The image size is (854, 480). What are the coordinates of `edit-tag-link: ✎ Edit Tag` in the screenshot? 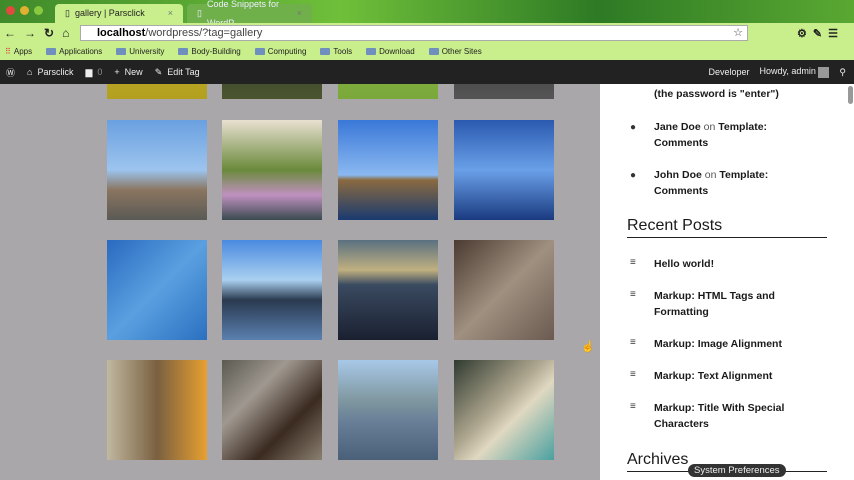 It's located at (177, 72).